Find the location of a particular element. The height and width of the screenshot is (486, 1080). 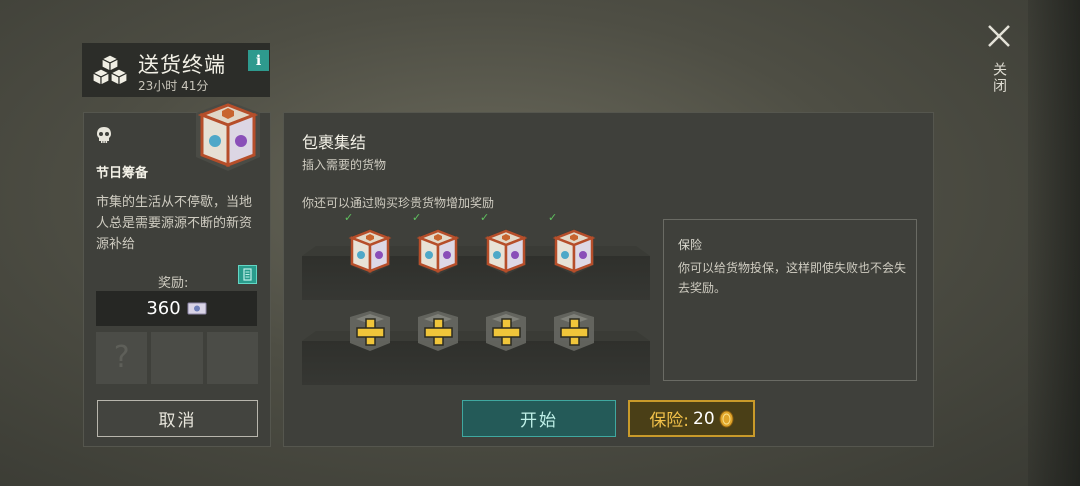

filled-crate-row: ✓ ✓ ✓ ✓ is located at coordinates (479, 244).